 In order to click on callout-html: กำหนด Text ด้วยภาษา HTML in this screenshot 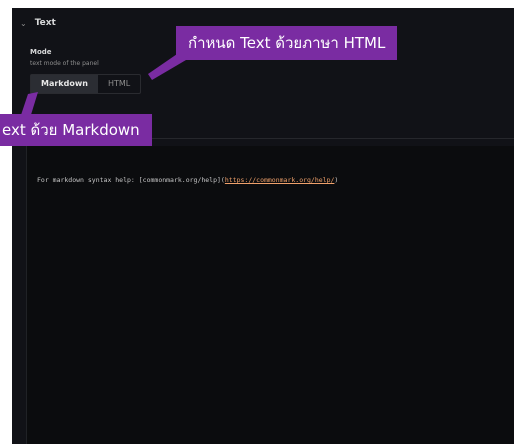, I will do `click(287, 43)`.